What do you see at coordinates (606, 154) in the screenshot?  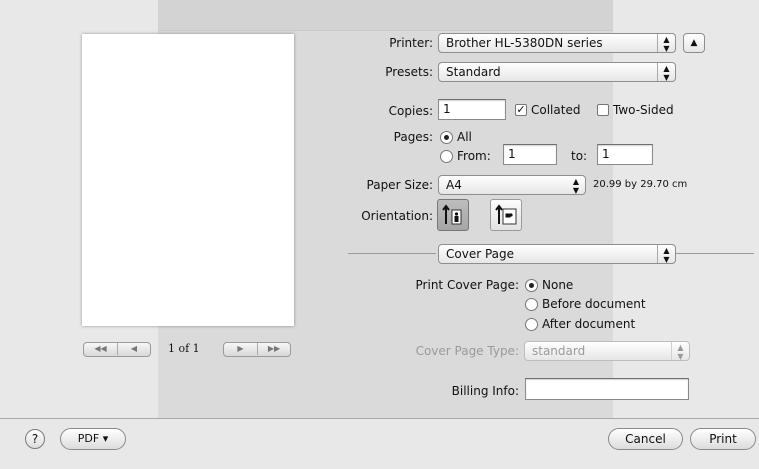 I see `pages-to-value: 1` at bounding box center [606, 154].